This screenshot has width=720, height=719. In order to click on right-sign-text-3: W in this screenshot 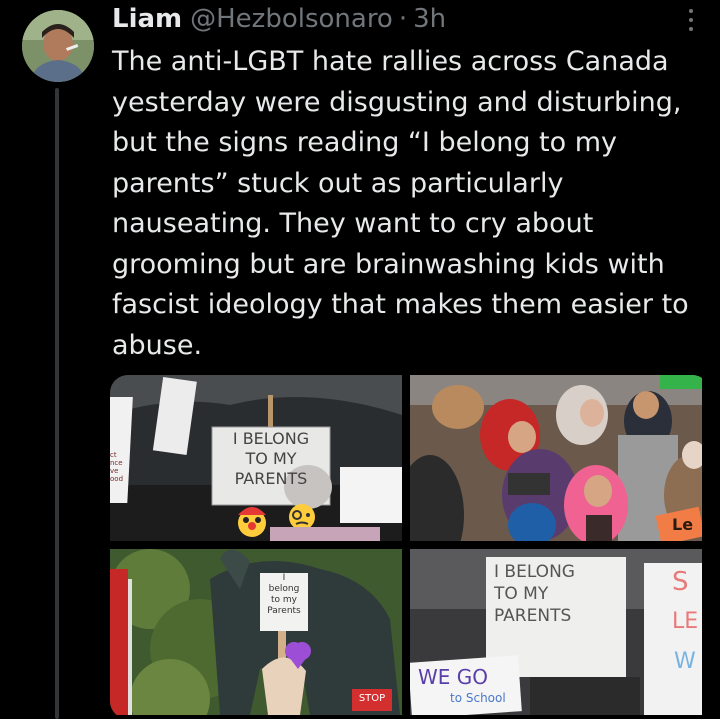, I will do `click(685, 661)`.